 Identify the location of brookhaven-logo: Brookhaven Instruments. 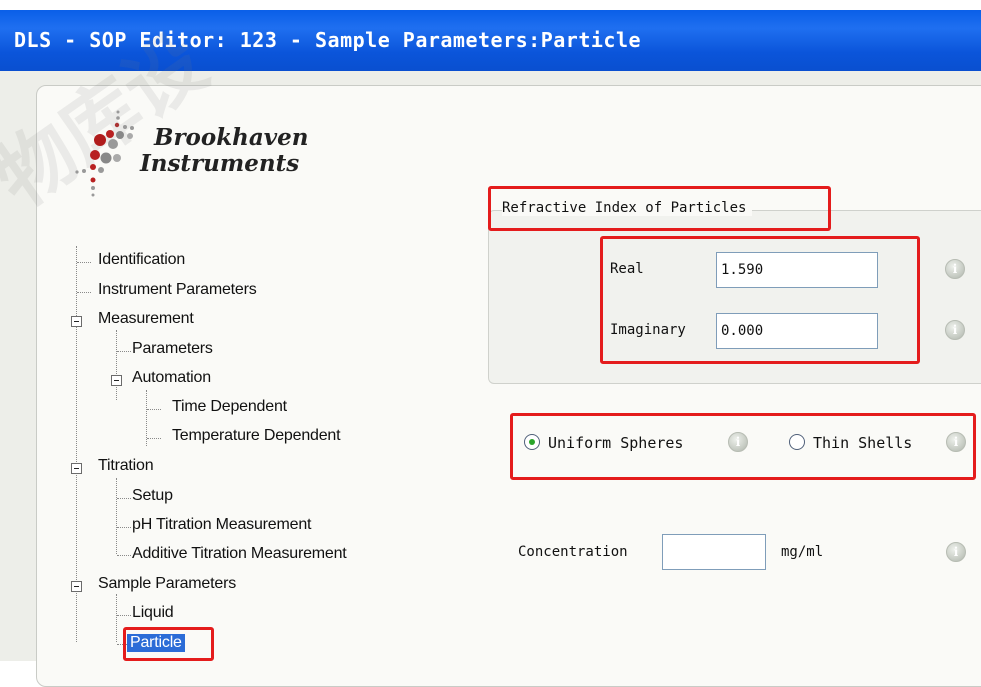
(220, 155).